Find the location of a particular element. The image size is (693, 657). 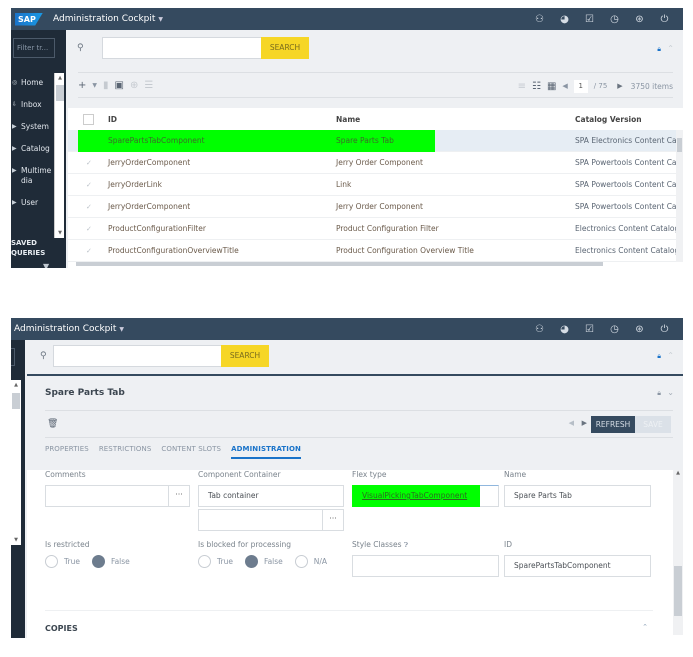

is-restricted-false-radio is located at coordinates (98, 561).